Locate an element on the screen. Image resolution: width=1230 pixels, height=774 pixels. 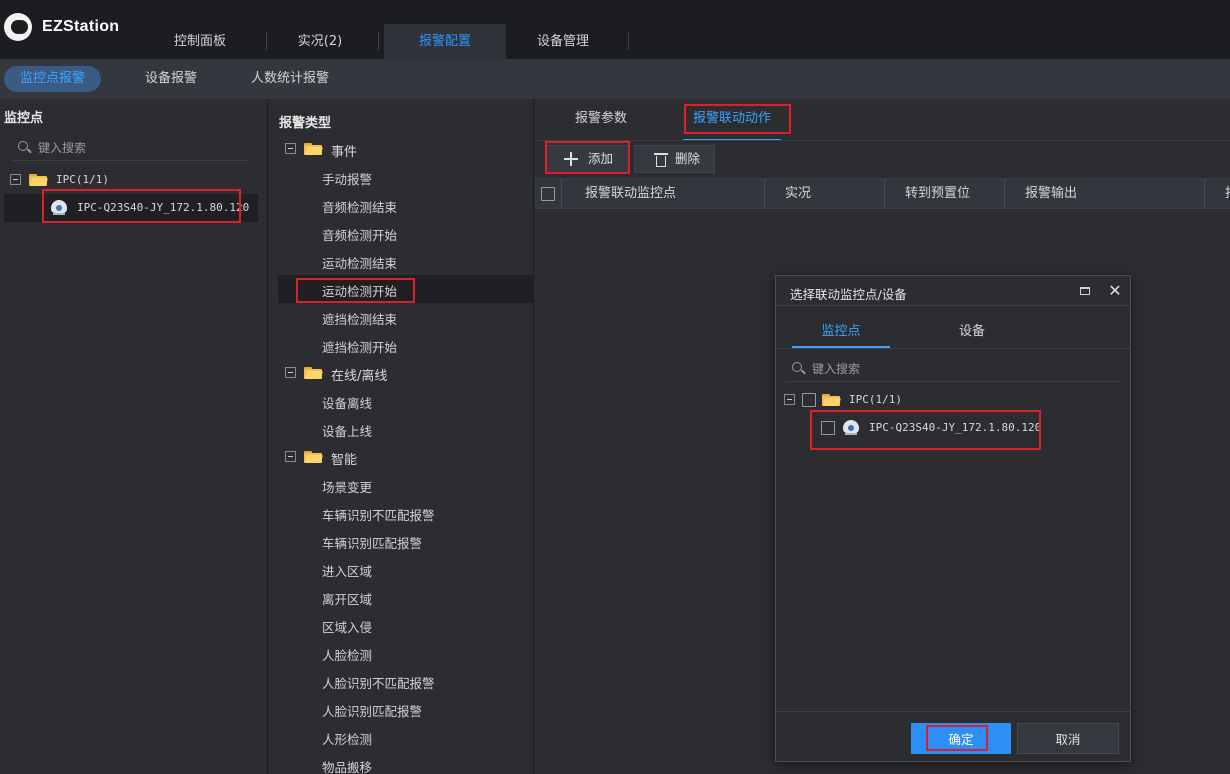
alarm-item: 设备离线 is located at coordinates (347, 402).